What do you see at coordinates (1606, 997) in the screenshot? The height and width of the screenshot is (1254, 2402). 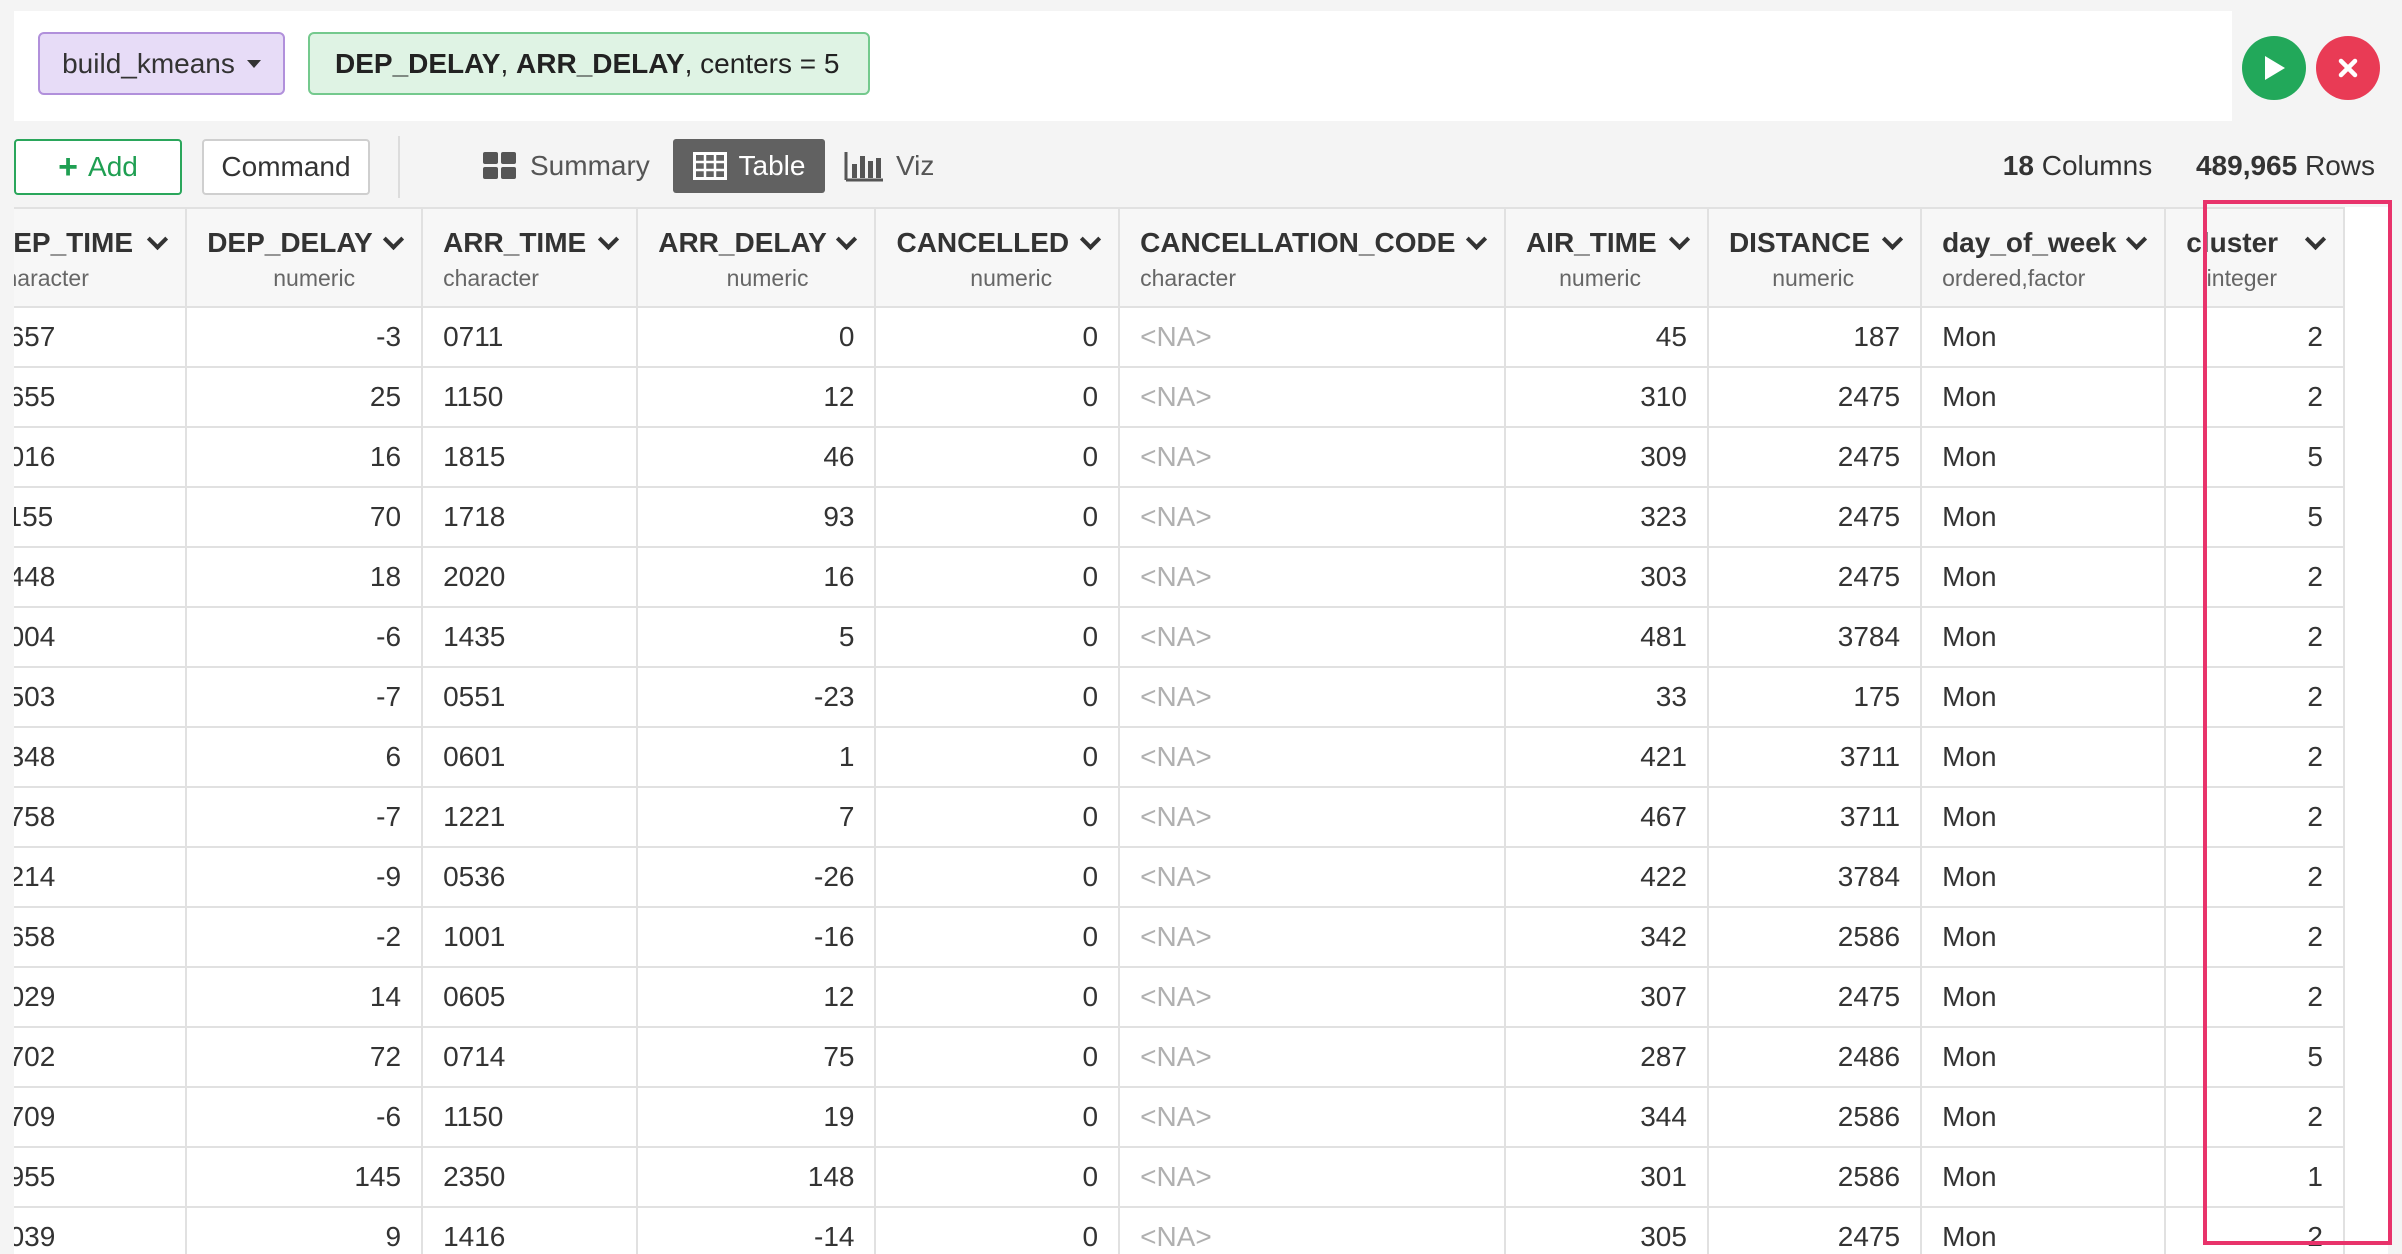 I see `cell-air-time: 307` at bounding box center [1606, 997].